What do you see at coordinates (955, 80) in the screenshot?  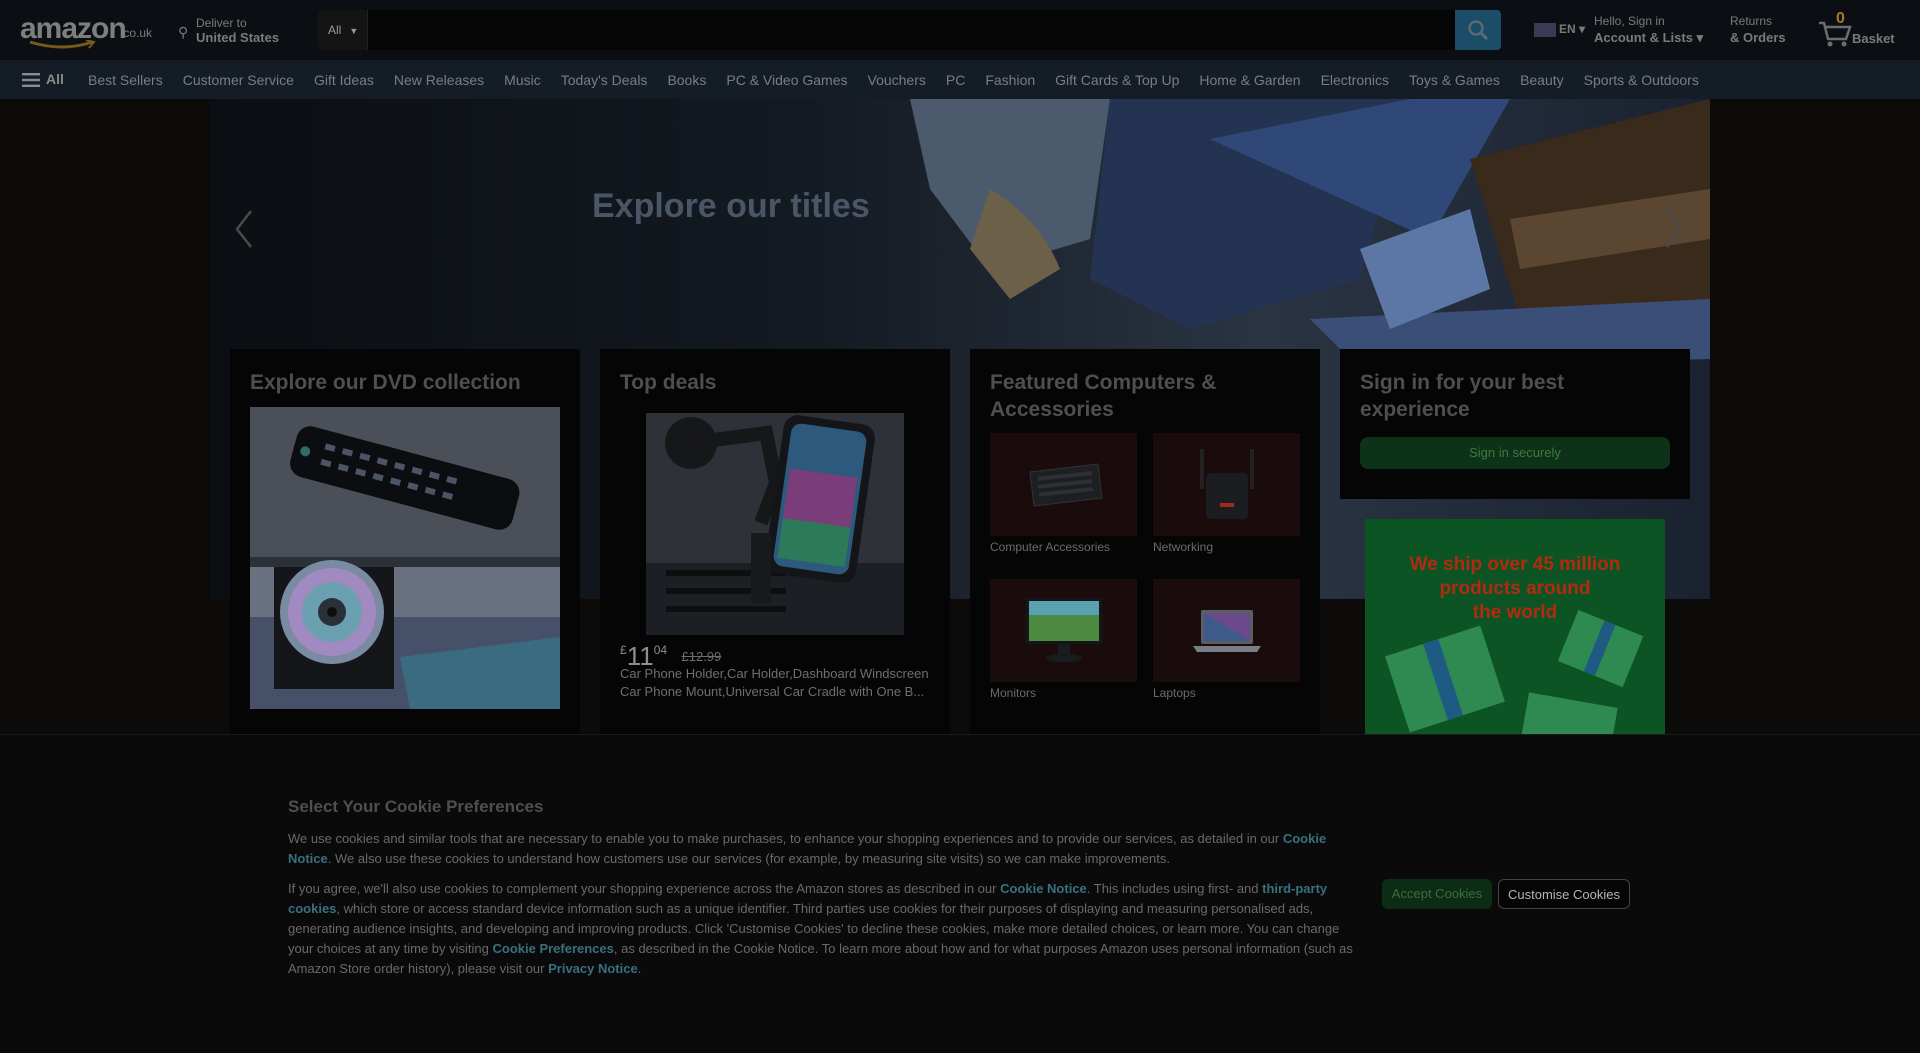 I see `nav-item-pc: PC` at bounding box center [955, 80].